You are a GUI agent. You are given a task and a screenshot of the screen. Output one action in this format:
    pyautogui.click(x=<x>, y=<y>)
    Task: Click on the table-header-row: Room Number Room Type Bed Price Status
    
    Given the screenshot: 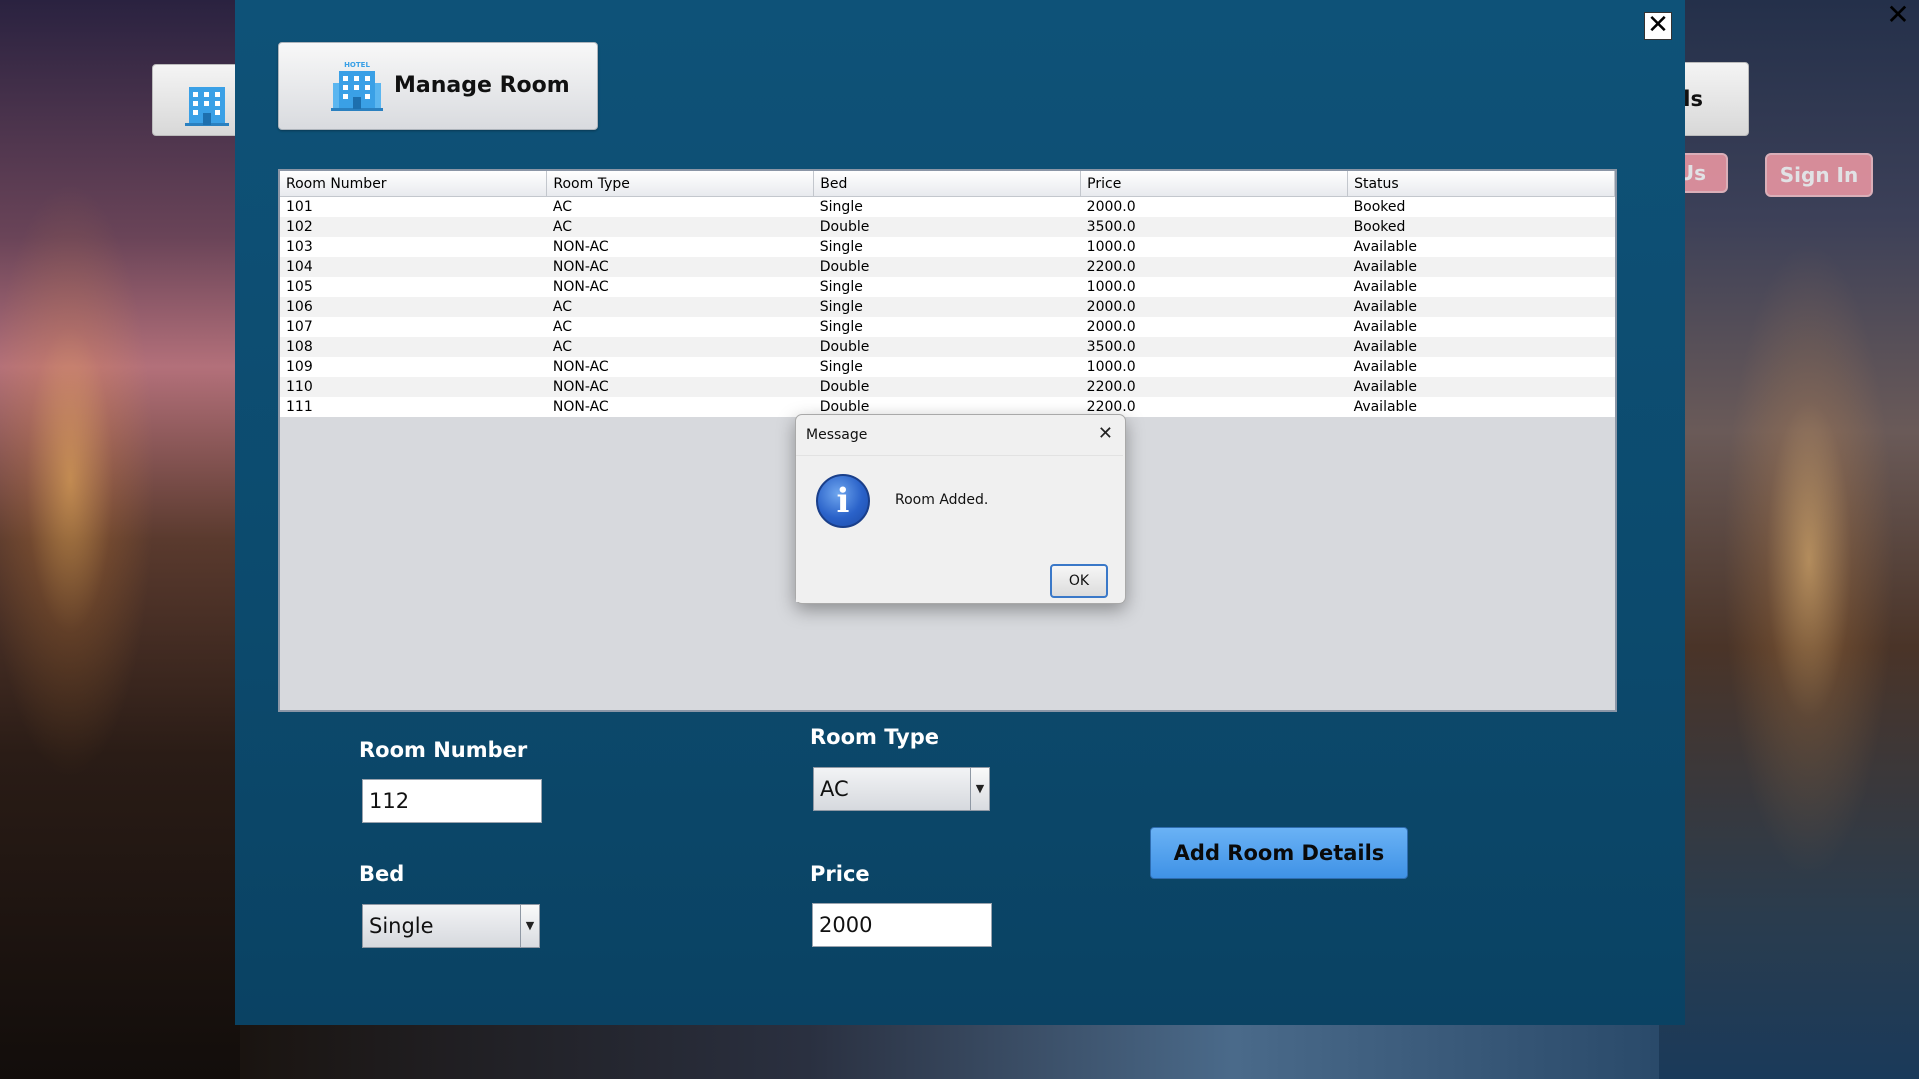 What is the action you would take?
    pyautogui.click(x=947, y=184)
    